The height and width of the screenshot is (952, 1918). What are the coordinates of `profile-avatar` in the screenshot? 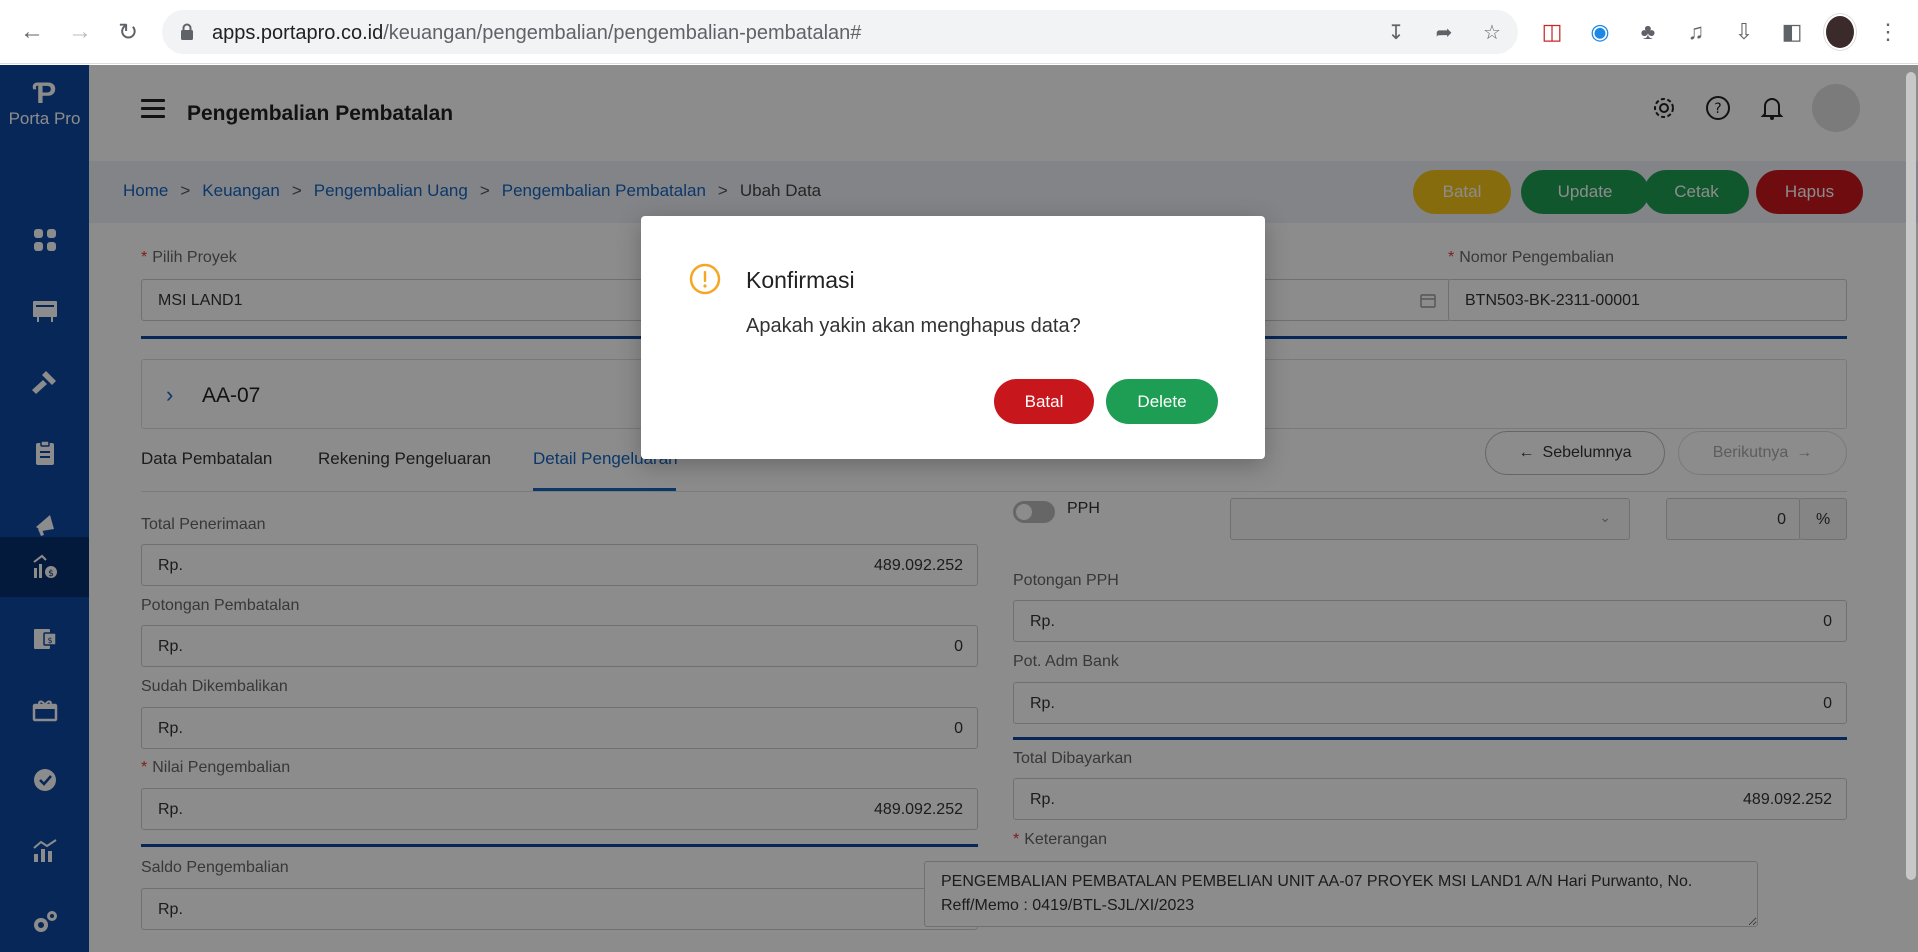 It's located at (1840, 32).